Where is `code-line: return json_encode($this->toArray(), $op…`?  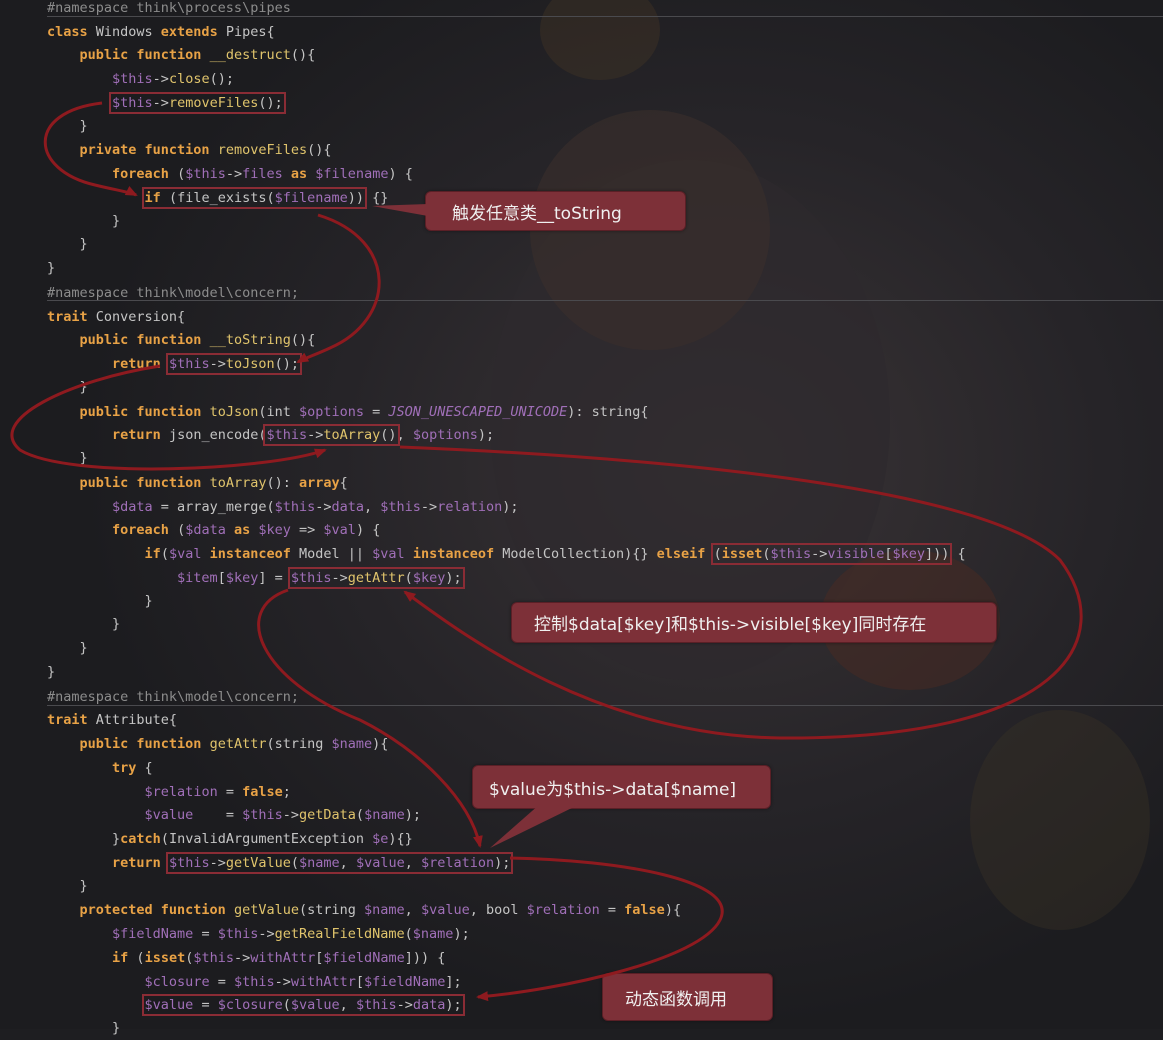
code-line: return json_encode($this->toArray(), $op… is located at coordinates (303, 435).